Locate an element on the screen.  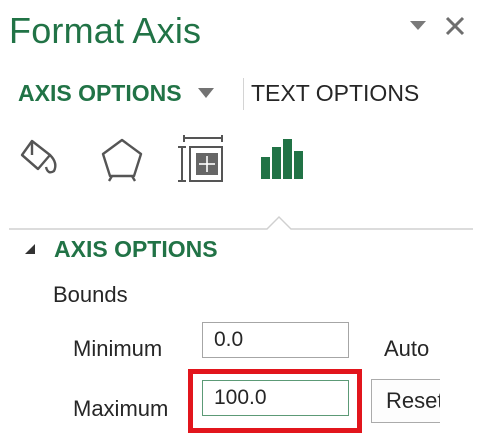
minimum-auto-label: Auto is located at coordinates (407, 348).